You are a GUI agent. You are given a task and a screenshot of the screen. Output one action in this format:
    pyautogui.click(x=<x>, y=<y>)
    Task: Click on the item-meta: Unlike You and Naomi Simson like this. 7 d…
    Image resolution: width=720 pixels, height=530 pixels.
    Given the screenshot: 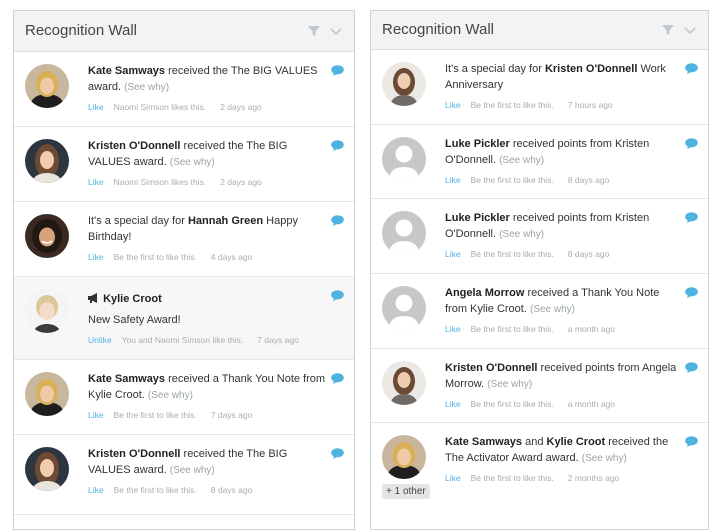 What is the action you would take?
    pyautogui.click(x=193, y=340)
    